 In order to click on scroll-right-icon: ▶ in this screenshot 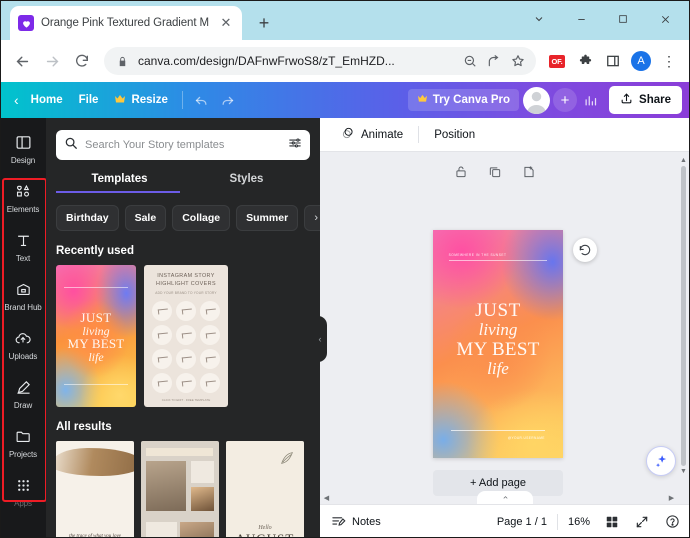, I will do `click(671, 497)`.